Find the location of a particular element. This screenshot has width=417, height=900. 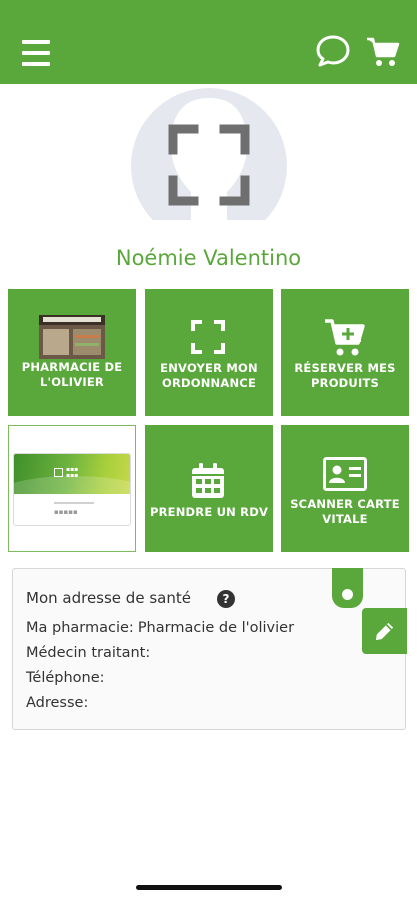

tile-envoyer-ordonnance: ENVOYER MON ORDONNANCE is located at coordinates (209, 352).